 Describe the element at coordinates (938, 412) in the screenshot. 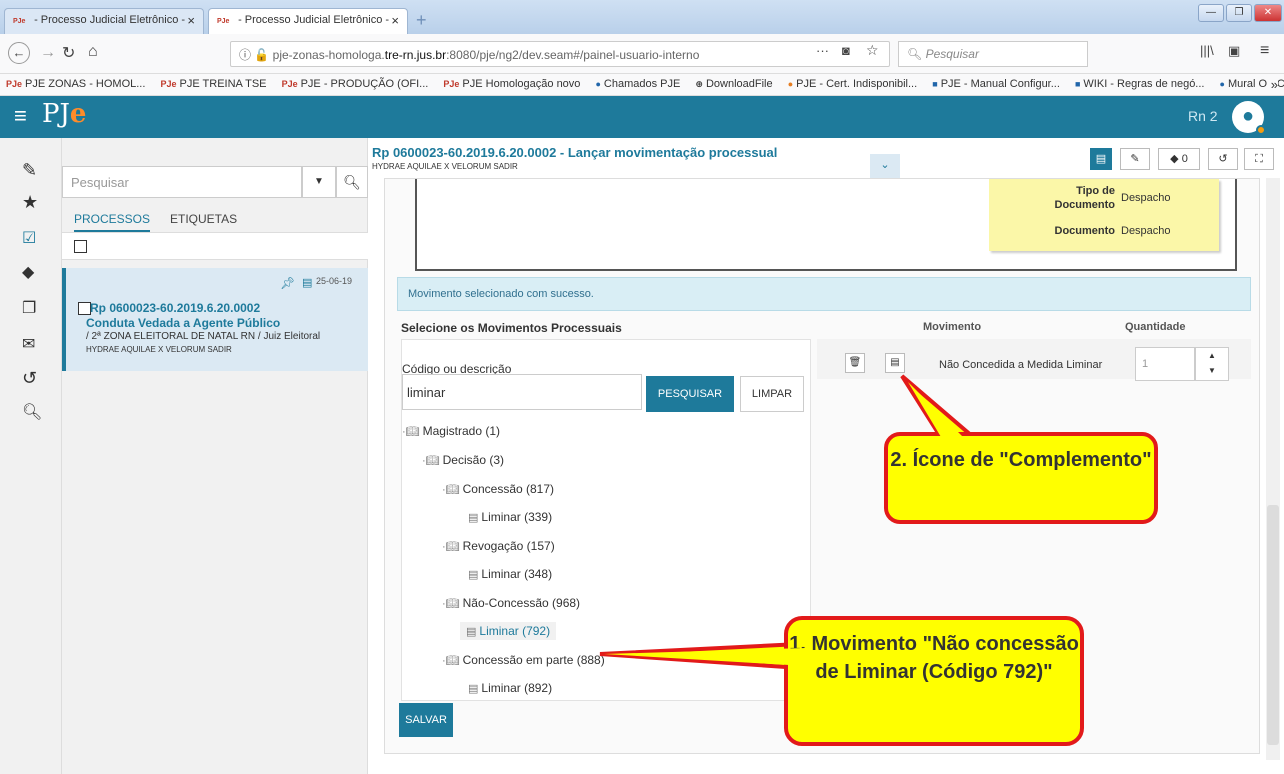

I see `callout-2-pointer-fill` at that location.